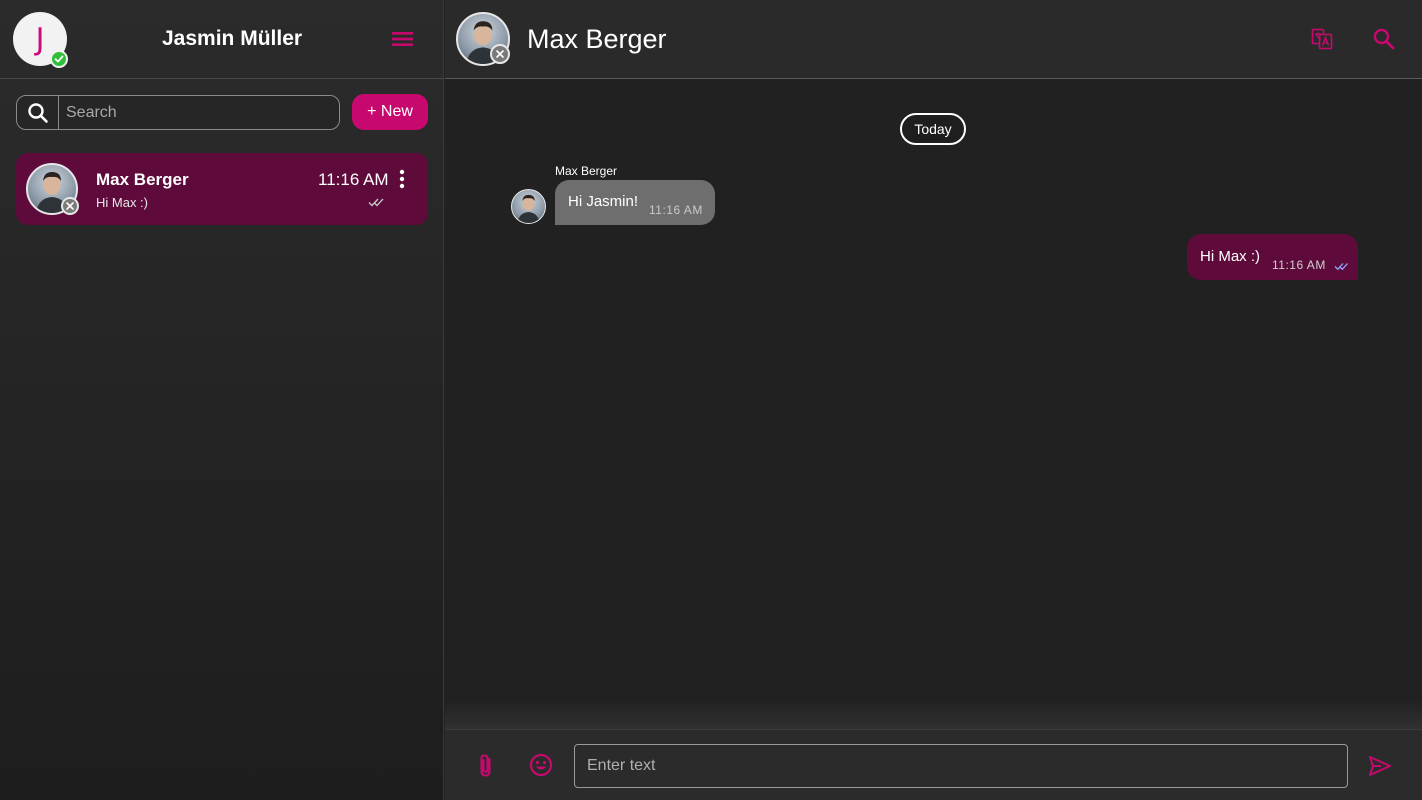  Describe the element at coordinates (122, 202) in the screenshot. I see `chat-item-preview: Hi Max :)` at that location.